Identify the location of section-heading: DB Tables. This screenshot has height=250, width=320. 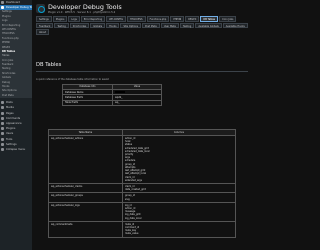
(49, 65).